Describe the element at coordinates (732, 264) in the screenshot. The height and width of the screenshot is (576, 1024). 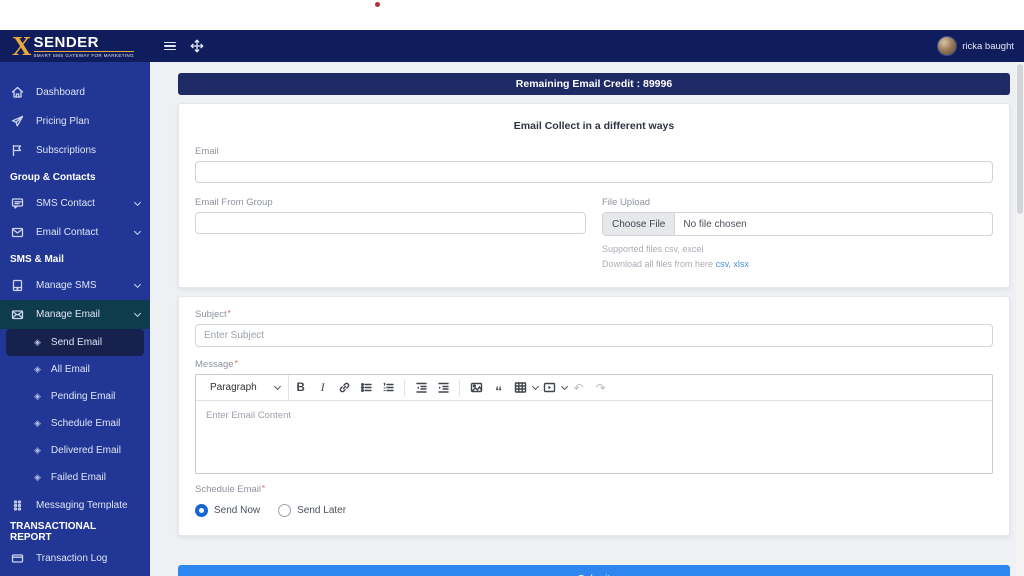
I see `download-csv-xlsx-link: csv, xlsx` at that location.